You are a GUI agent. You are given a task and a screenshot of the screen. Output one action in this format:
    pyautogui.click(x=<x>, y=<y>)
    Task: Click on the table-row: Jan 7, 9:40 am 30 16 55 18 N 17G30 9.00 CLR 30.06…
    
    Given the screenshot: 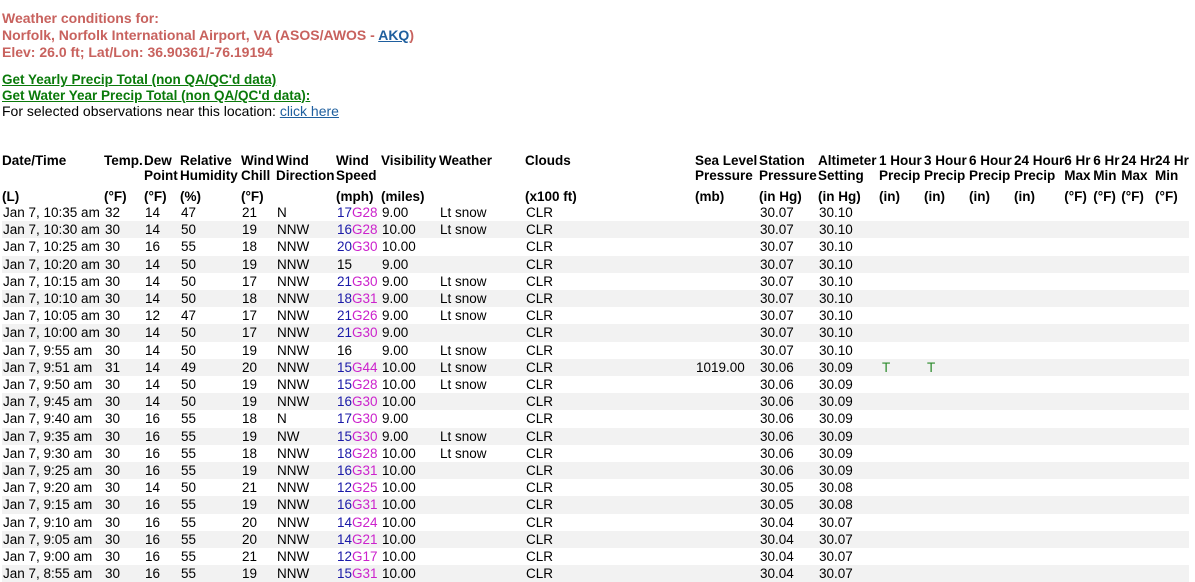 What is the action you would take?
    pyautogui.click(x=595, y=418)
    